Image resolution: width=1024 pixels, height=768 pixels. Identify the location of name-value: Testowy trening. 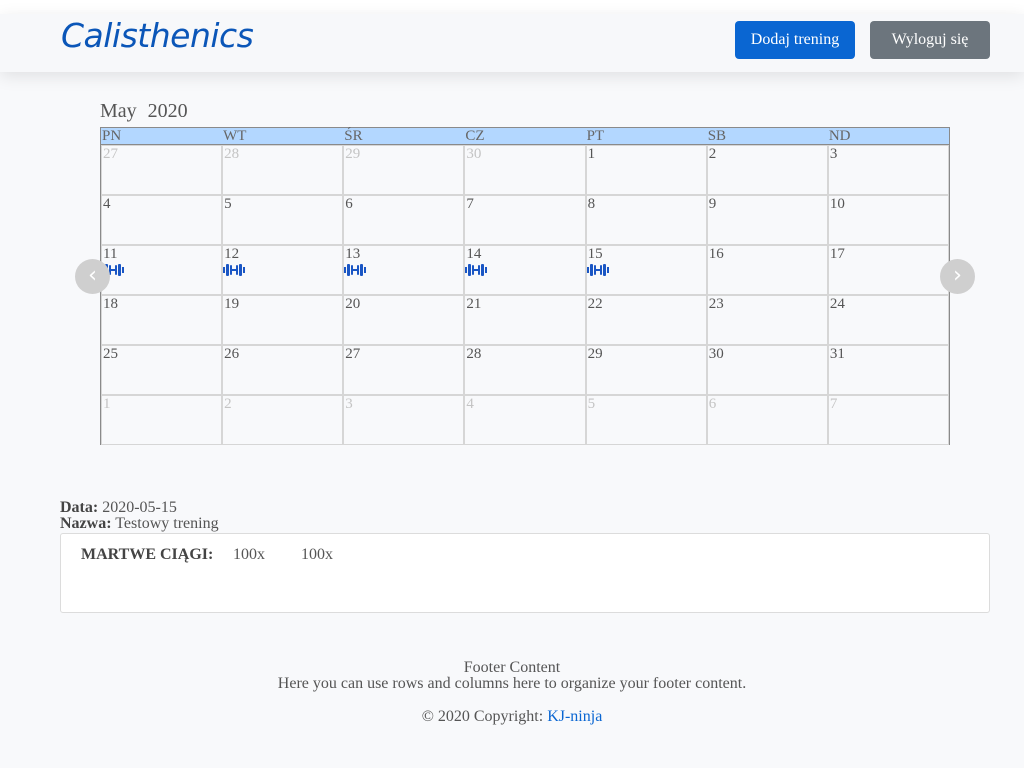
(167, 523).